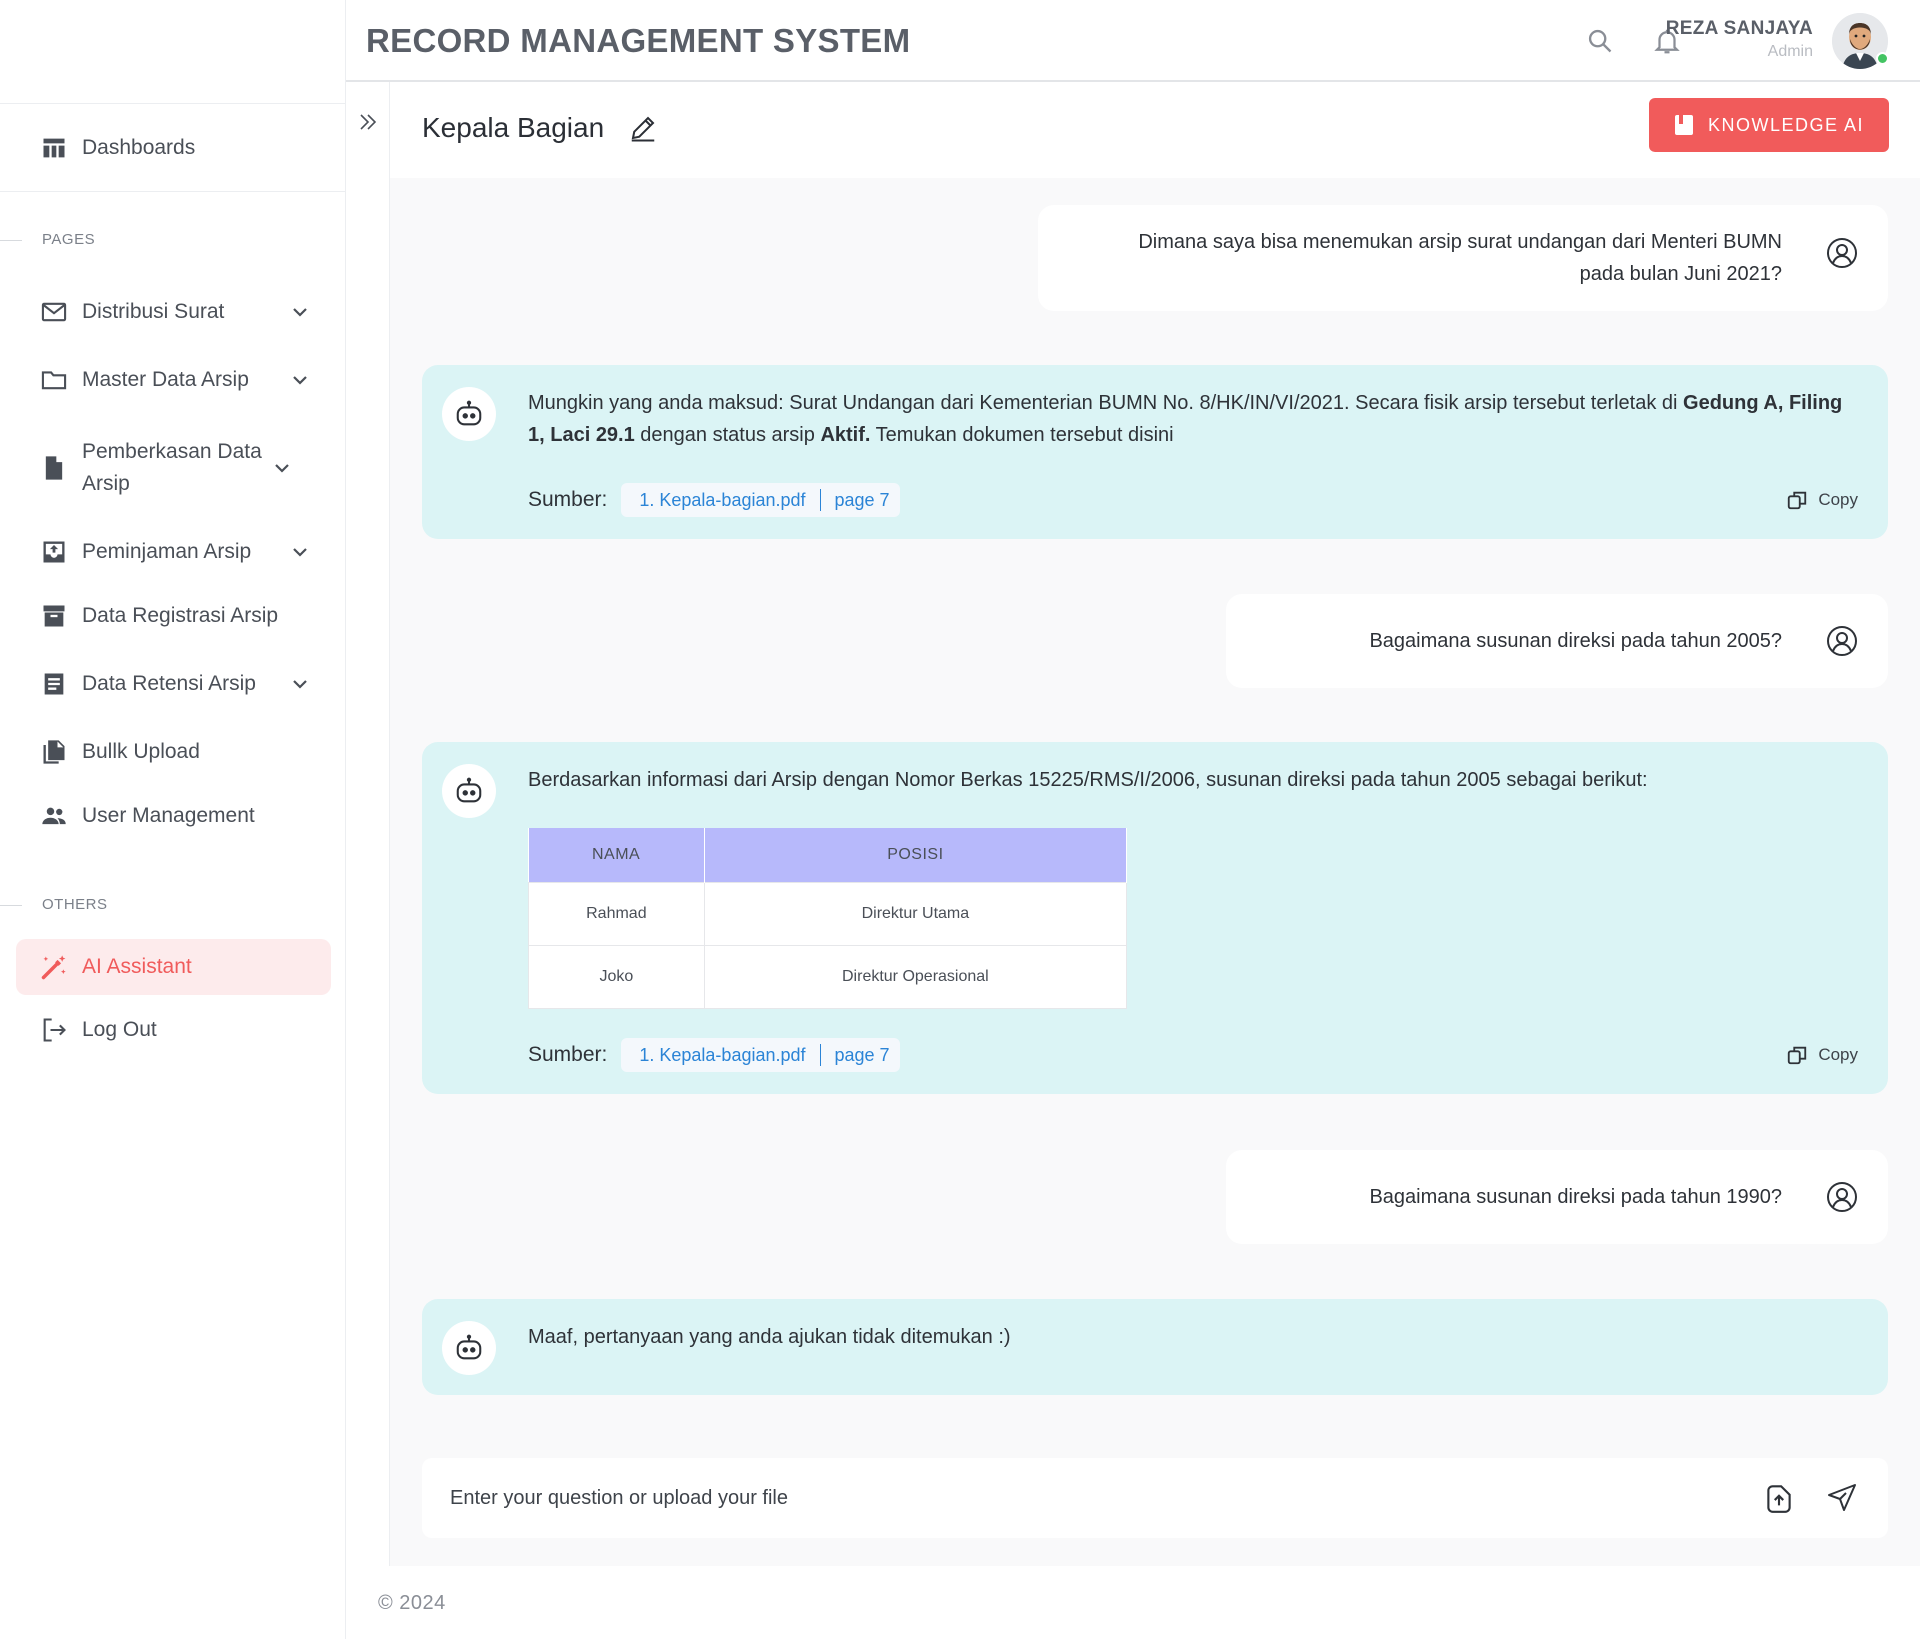 The height and width of the screenshot is (1639, 1920). What do you see at coordinates (69, 239) in the screenshot?
I see `section-label-pages: PAGES` at bounding box center [69, 239].